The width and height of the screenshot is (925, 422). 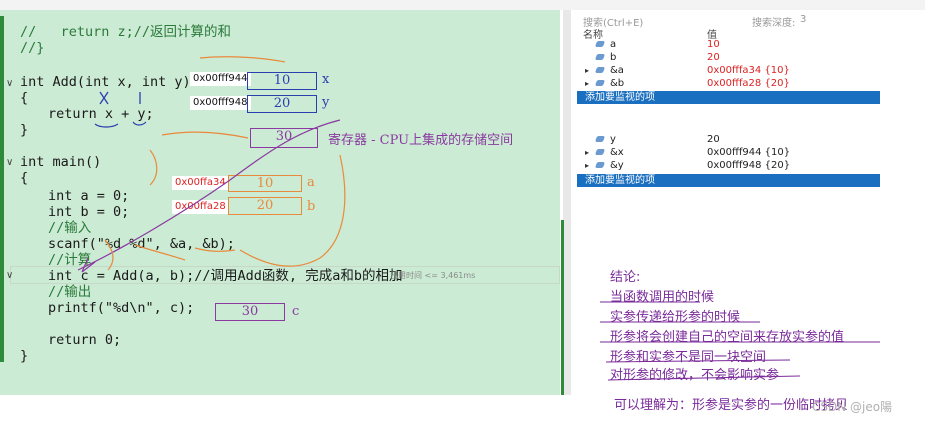 I want to click on watch-depth-label: 搜索深度:, so click(x=774, y=23).